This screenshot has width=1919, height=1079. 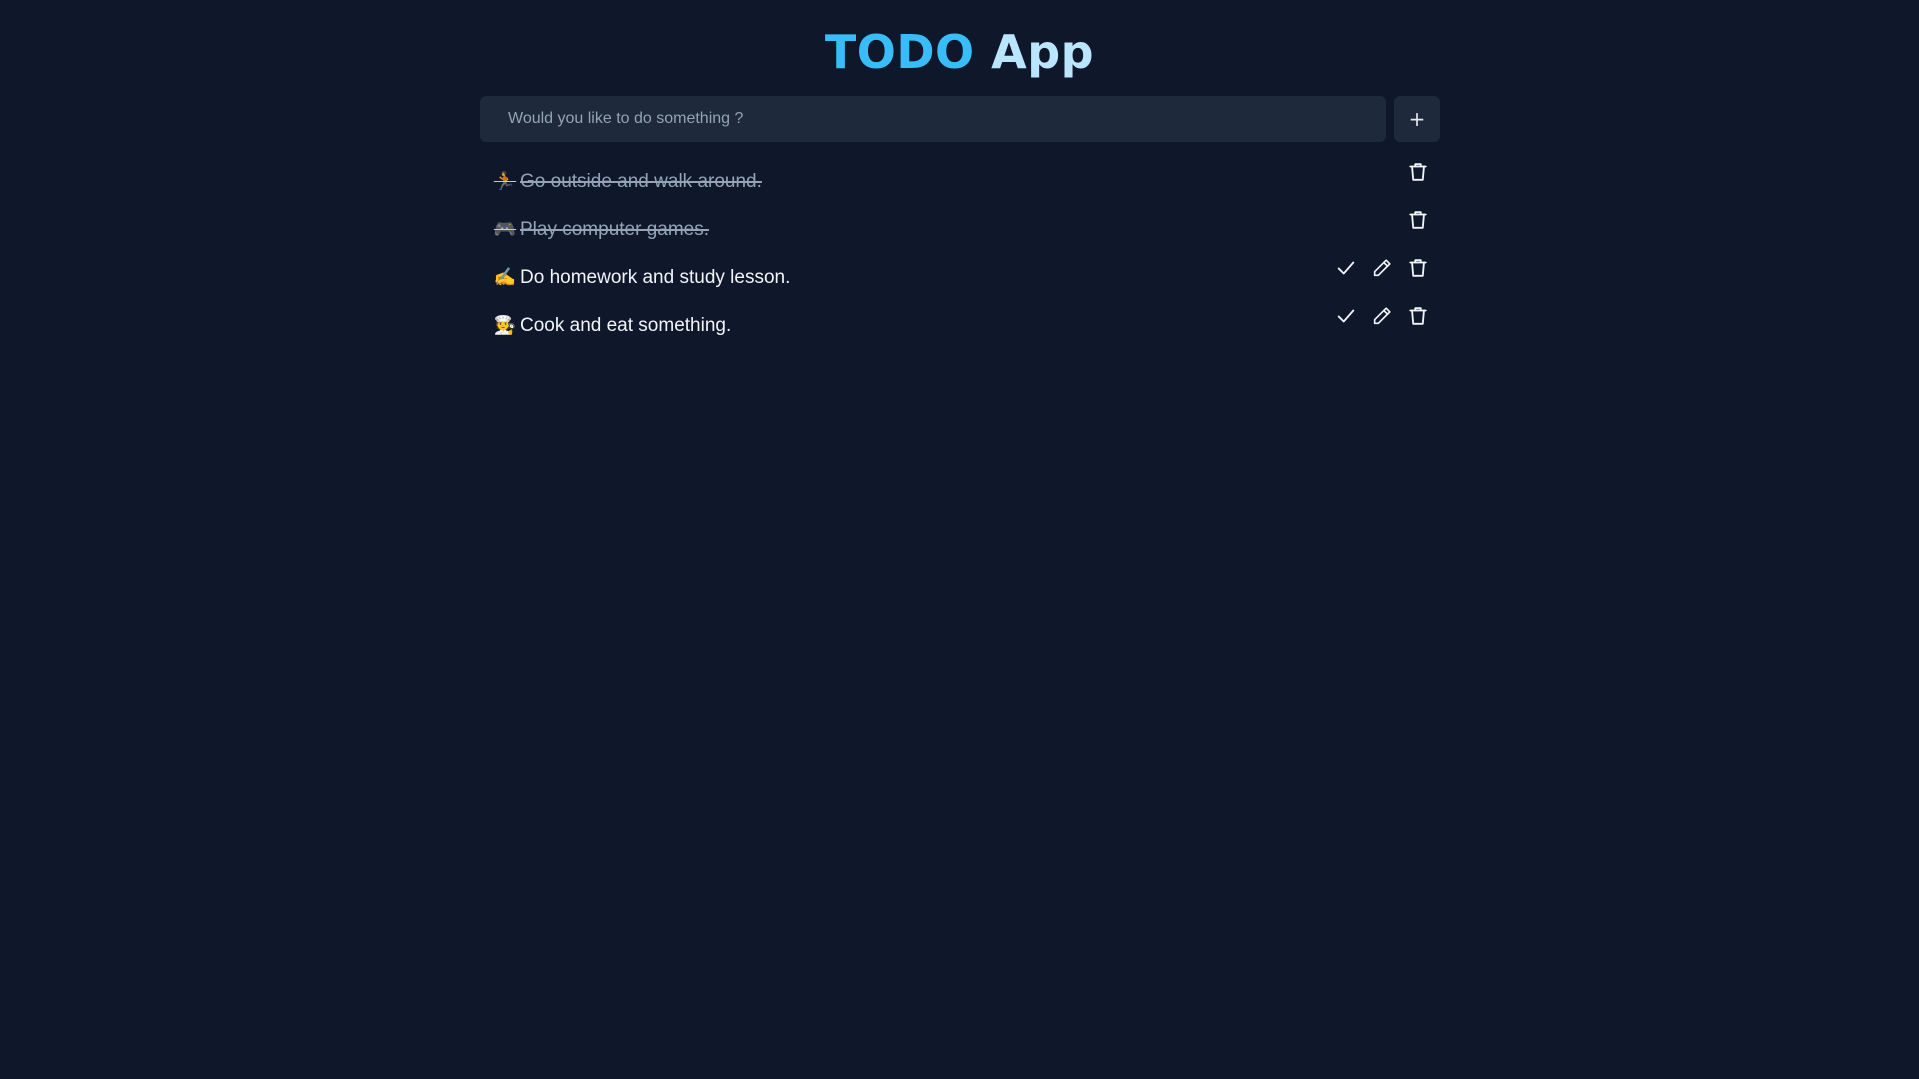 I want to click on add-todo-button: +, so click(x=1417, y=119).